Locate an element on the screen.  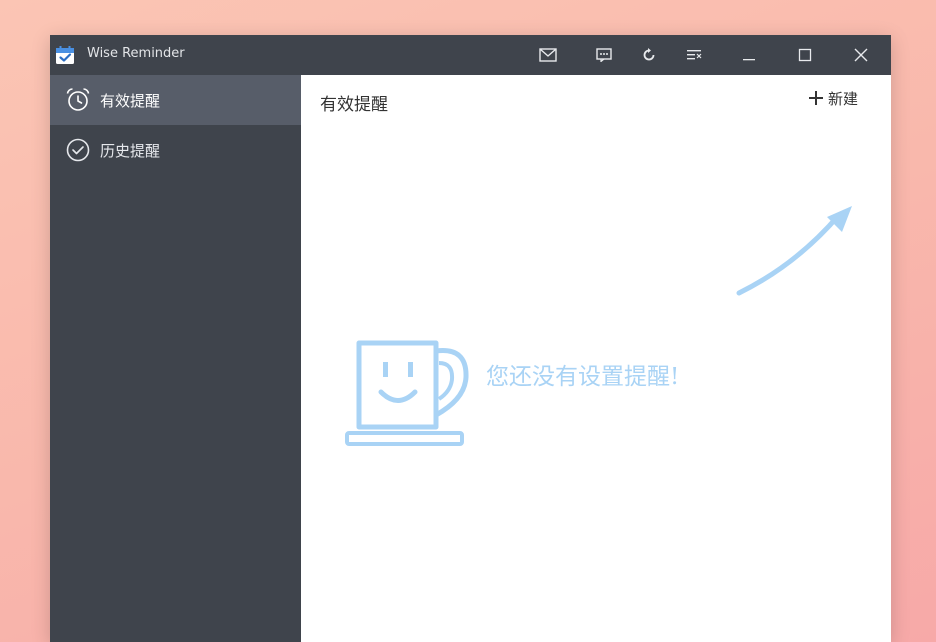
refresh-icon is located at coordinates (649, 54).